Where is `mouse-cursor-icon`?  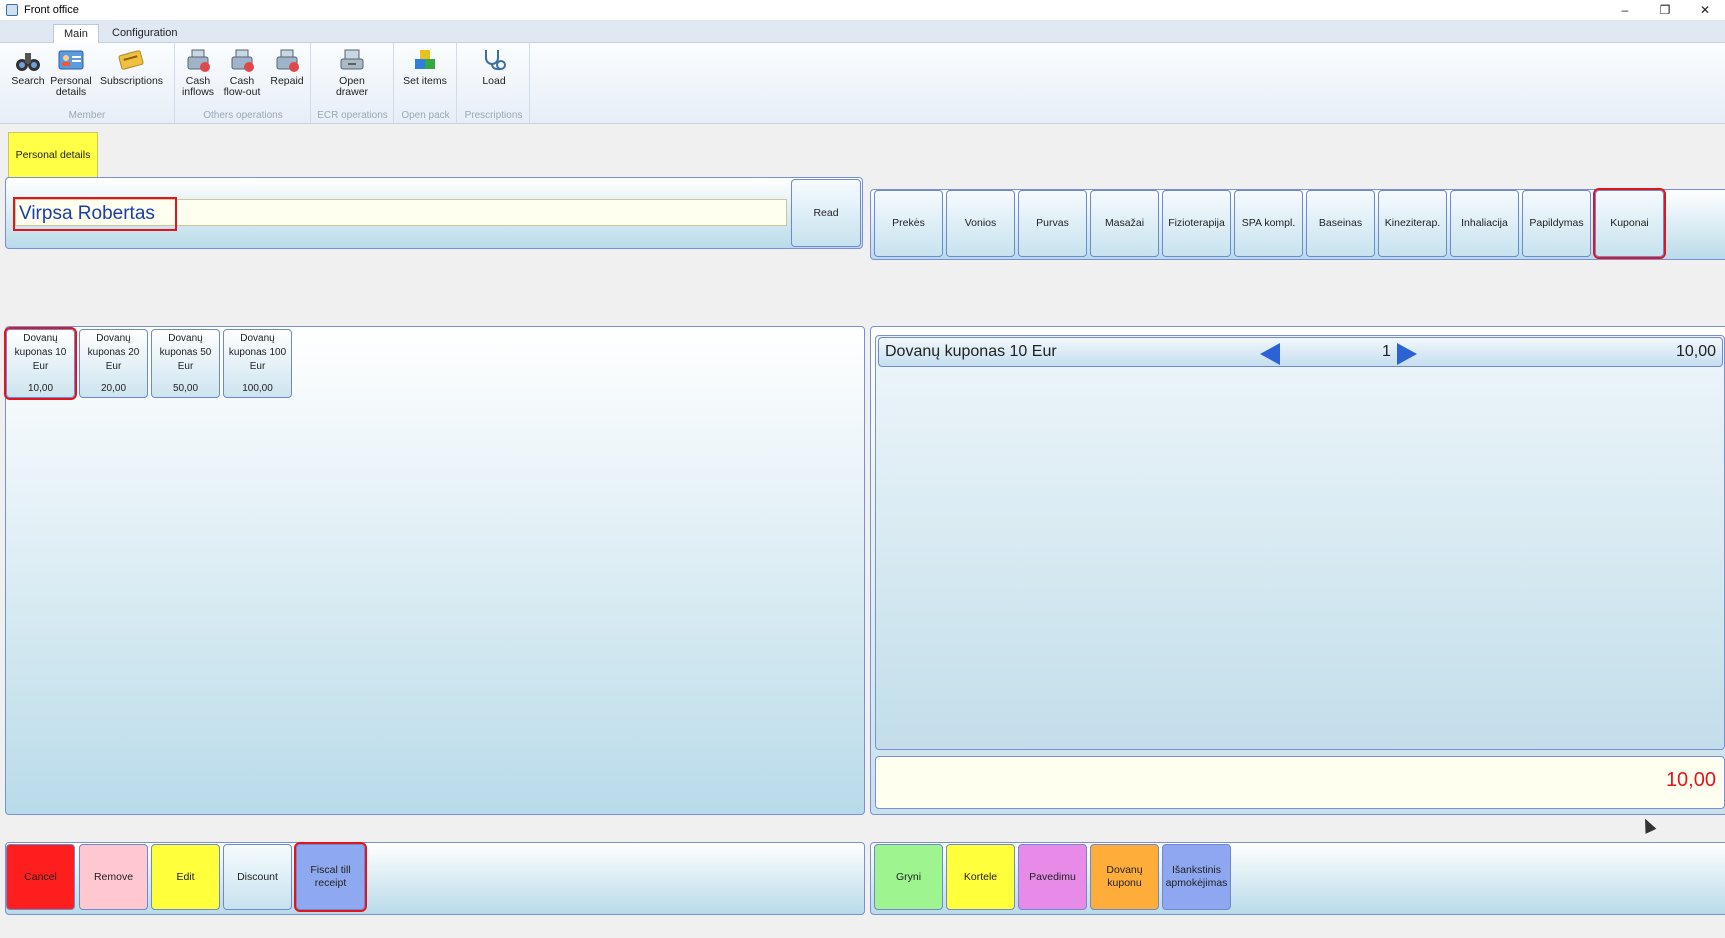 mouse-cursor-icon is located at coordinates (1648, 825).